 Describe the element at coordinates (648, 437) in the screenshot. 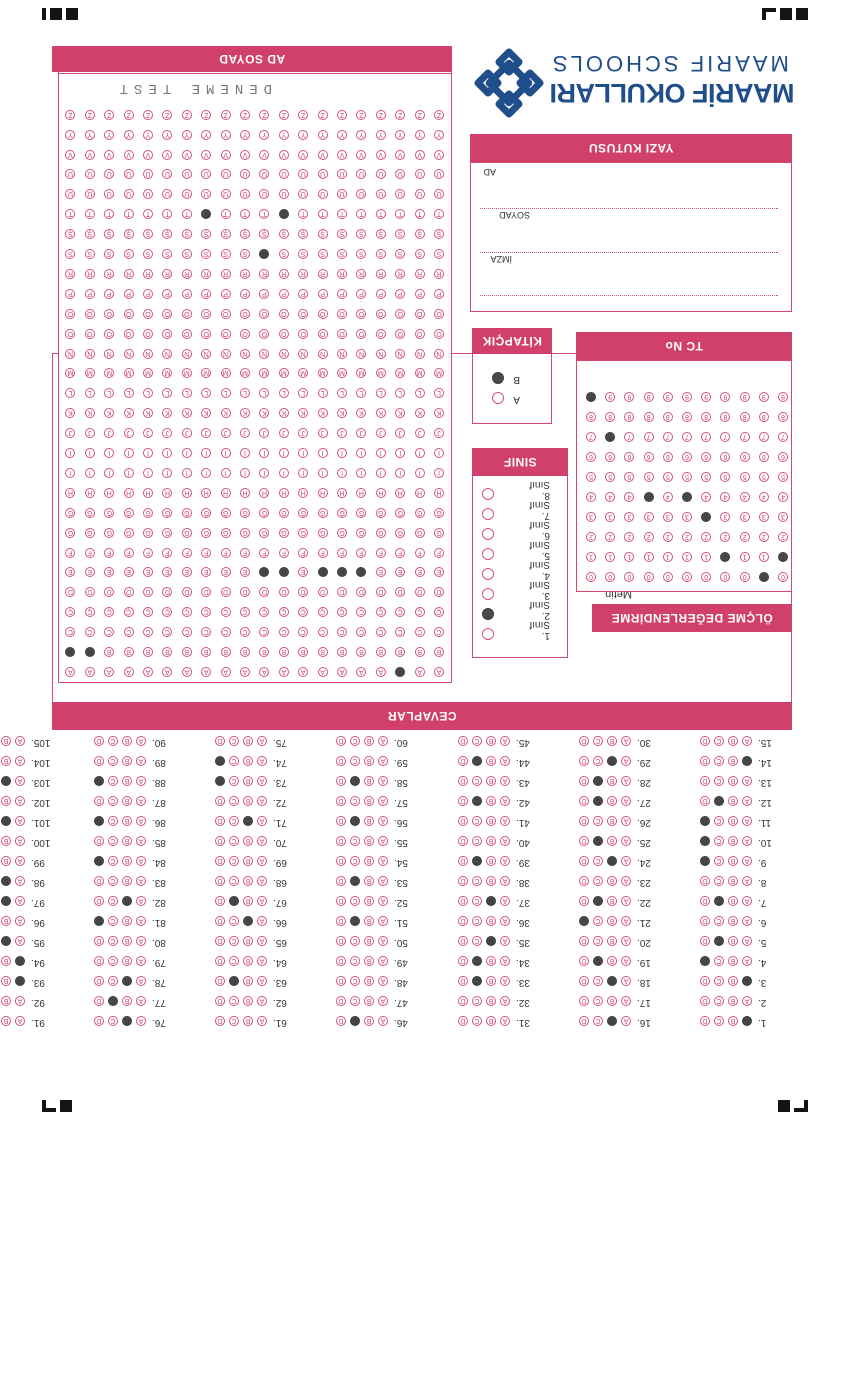

I see `tc-digit-bubble: 7` at that location.